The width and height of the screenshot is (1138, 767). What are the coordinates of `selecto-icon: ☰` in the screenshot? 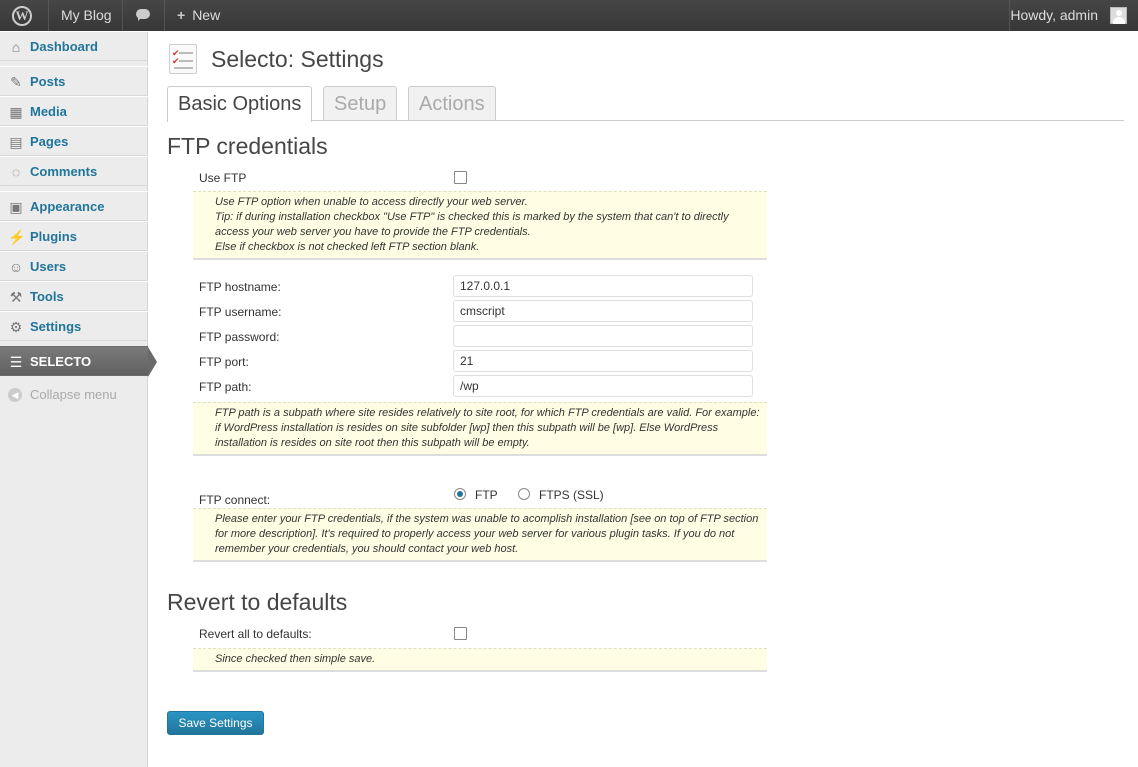 It's located at (16, 362).